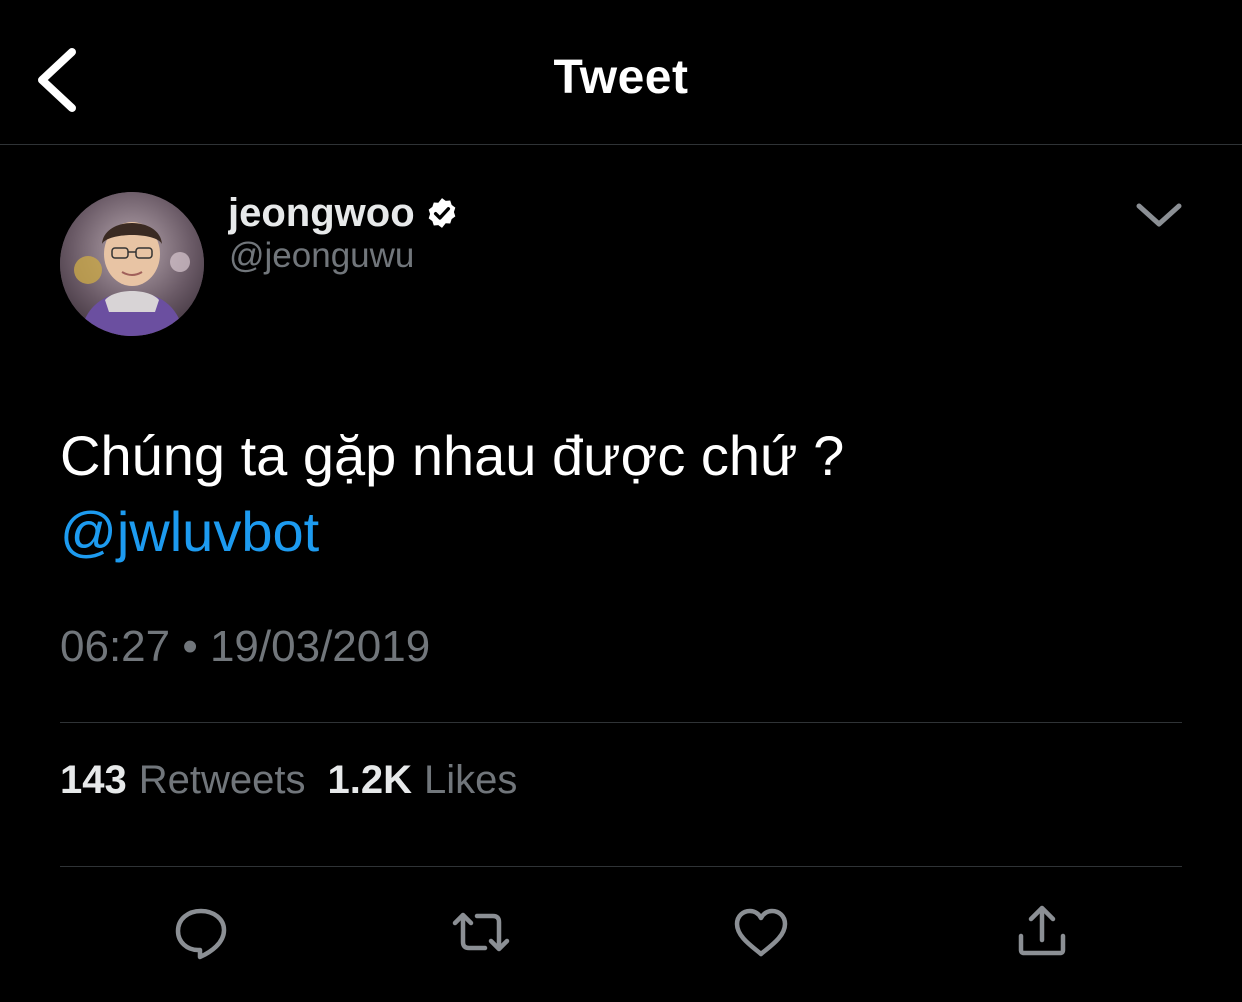 Image resolution: width=1242 pixels, height=1002 pixels. I want to click on more-options-button, so click(1159, 216).